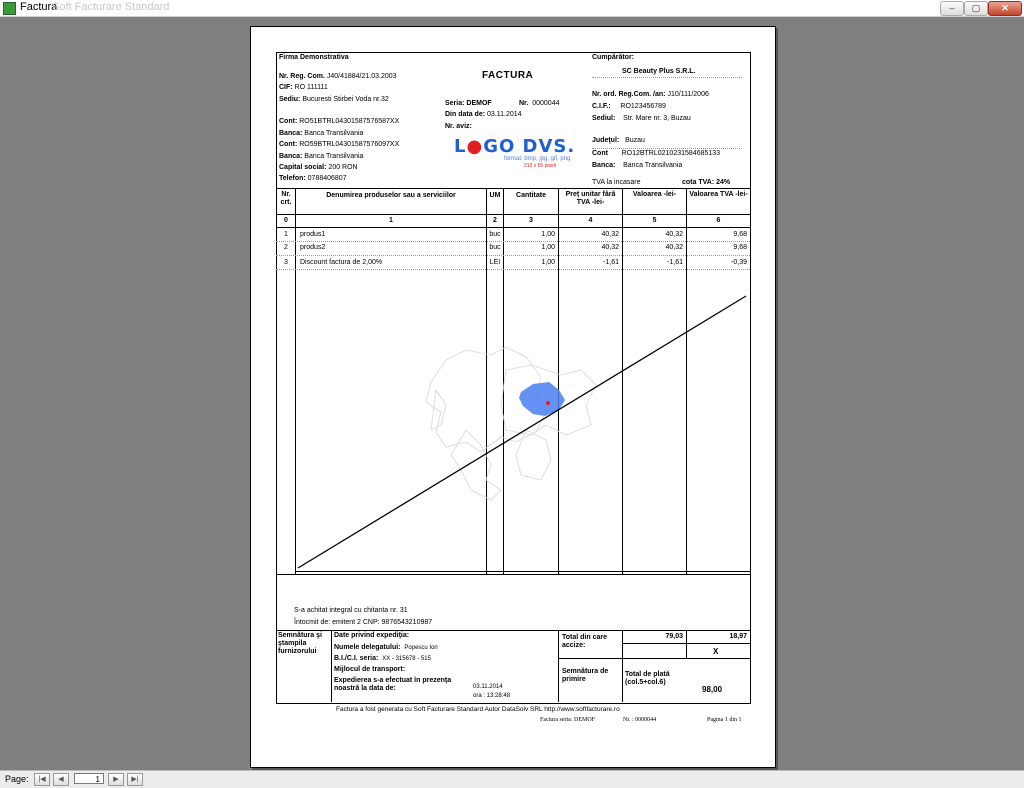 The width and height of the screenshot is (1024, 788). Describe the element at coordinates (739, 262) in the screenshot. I see `cell-tva: -0,39` at that location.